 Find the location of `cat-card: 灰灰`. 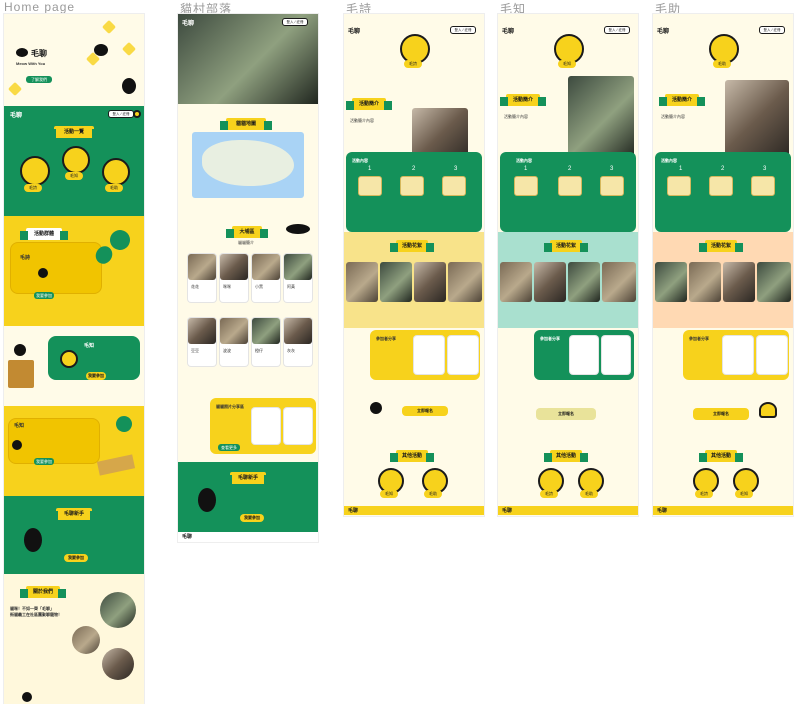

cat-card: 灰灰 is located at coordinates (298, 342).